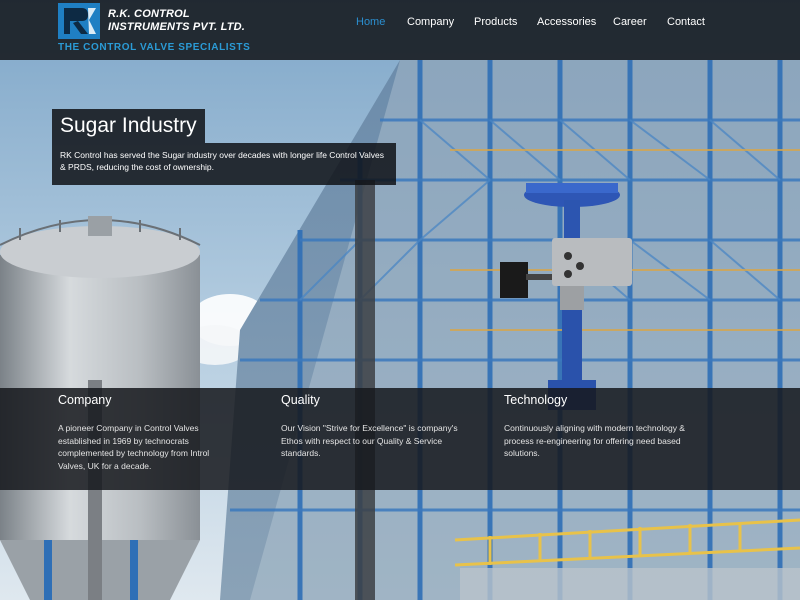 Image resolution: width=800 pixels, height=600 pixels. Describe the element at coordinates (154, 47) in the screenshot. I see `company-tagline: THE CONTROL VALVE SPECIALISTS` at that location.